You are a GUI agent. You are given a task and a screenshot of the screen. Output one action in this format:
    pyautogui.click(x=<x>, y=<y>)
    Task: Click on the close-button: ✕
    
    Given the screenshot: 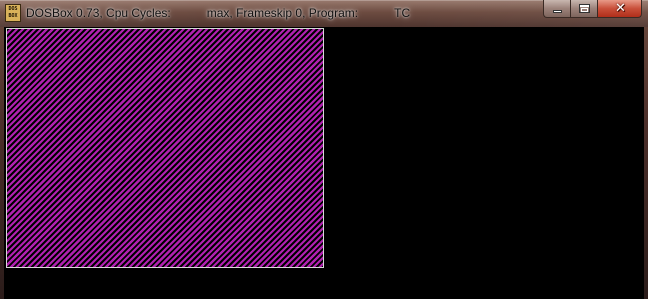 What is the action you would take?
    pyautogui.click(x=619, y=9)
    